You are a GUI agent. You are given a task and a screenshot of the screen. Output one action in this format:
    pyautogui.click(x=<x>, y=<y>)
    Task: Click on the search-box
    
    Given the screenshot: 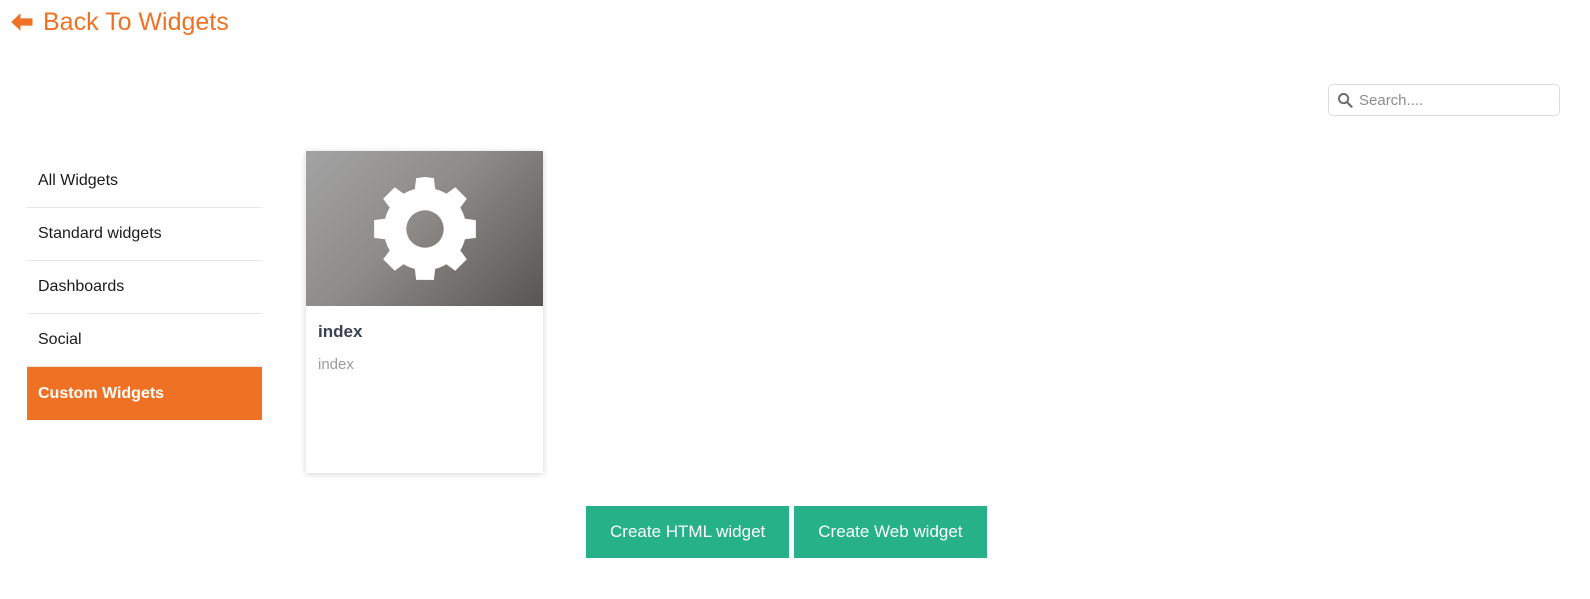 What is the action you would take?
    pyautogui.click(x=1444, y=100)
    